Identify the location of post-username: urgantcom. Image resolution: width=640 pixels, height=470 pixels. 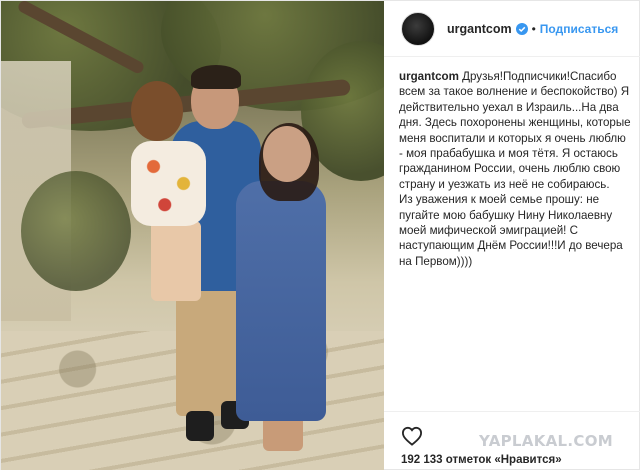
(479, 29).